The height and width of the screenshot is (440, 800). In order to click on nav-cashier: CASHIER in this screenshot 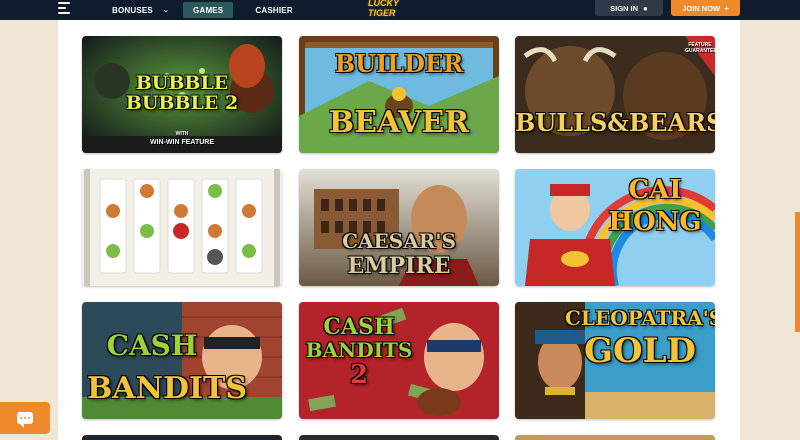, I will do `click(273, 10)`.